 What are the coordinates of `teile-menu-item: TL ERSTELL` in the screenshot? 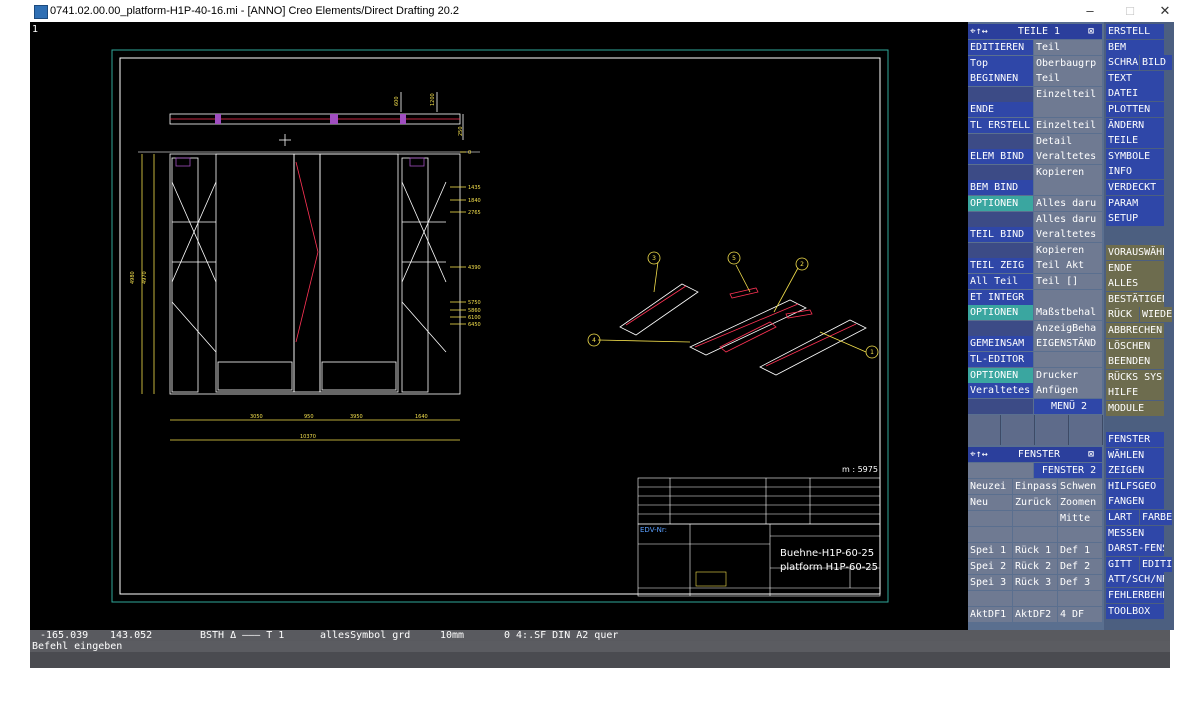 It's located at (1000, 125).